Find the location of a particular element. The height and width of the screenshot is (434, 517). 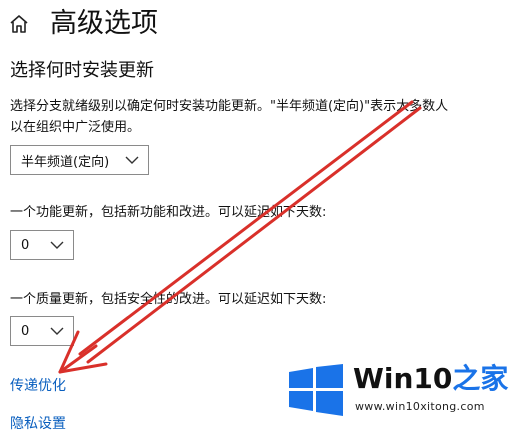

quality-update-defer-select: 0 is located at coordinates (42, 331).